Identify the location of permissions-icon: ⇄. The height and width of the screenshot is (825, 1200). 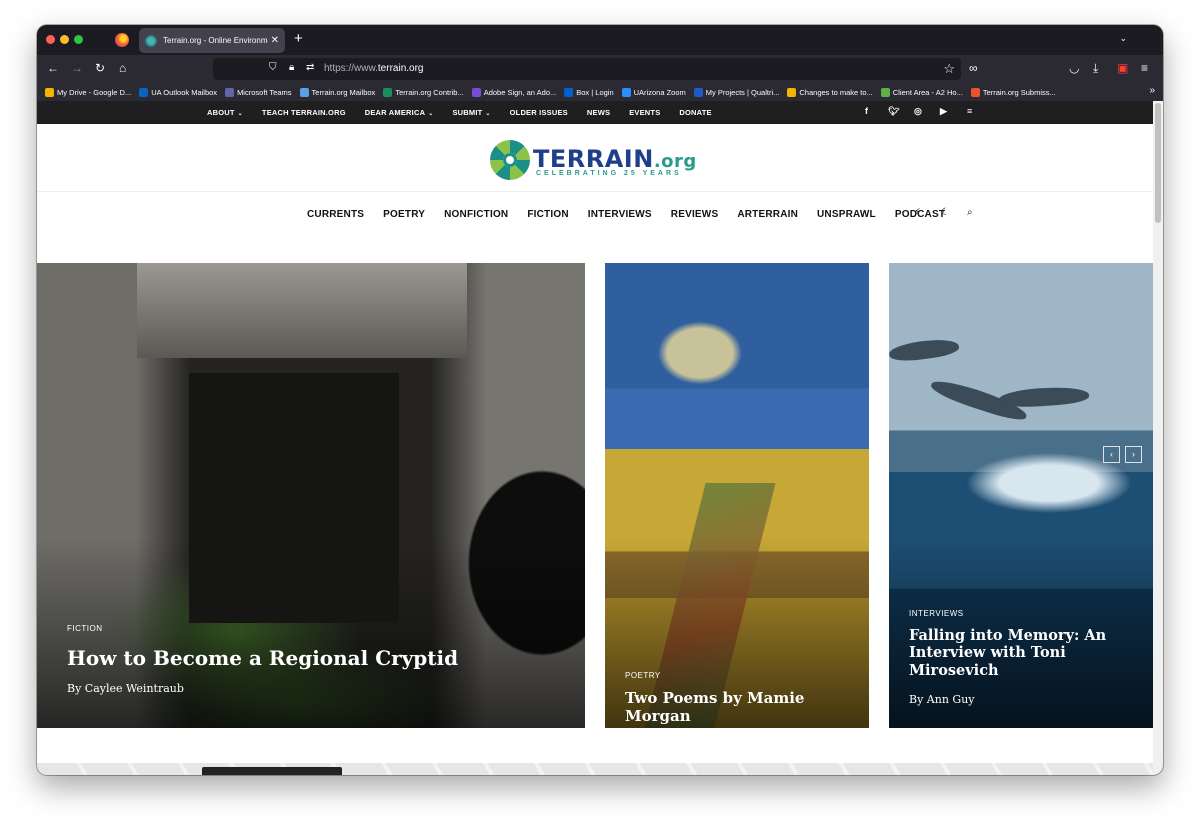
(310, 67).